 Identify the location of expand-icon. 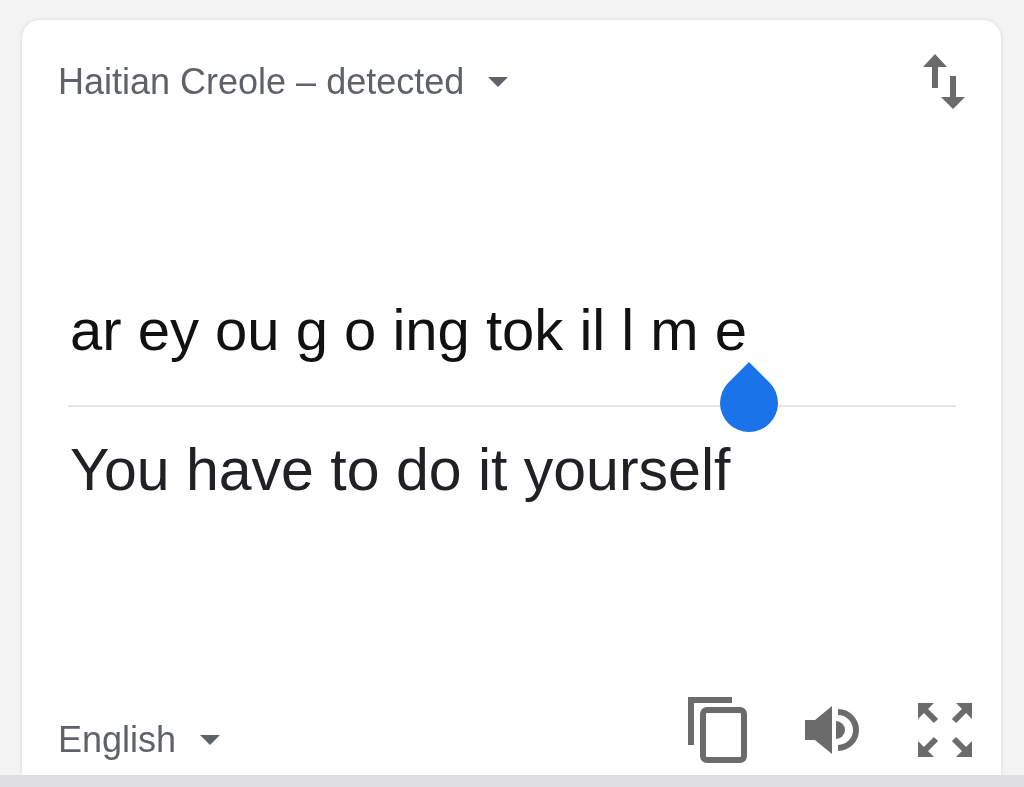
(945, 730).